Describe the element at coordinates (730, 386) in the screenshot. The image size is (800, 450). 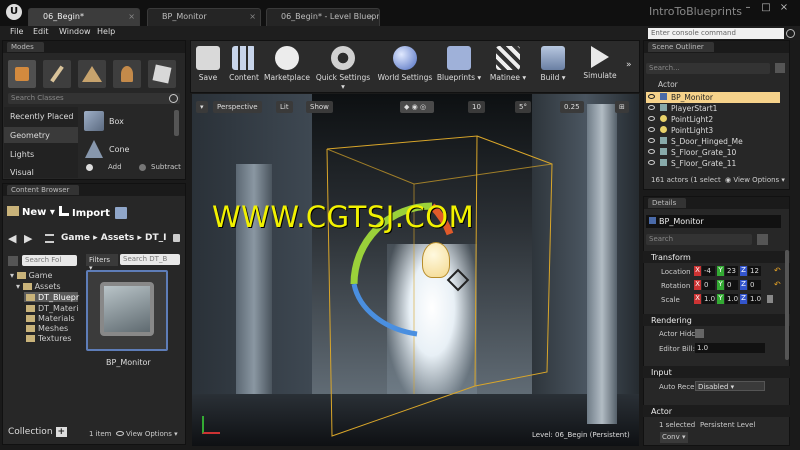
I see `auto-receive-dropdown: Disabled ▾` at that location.